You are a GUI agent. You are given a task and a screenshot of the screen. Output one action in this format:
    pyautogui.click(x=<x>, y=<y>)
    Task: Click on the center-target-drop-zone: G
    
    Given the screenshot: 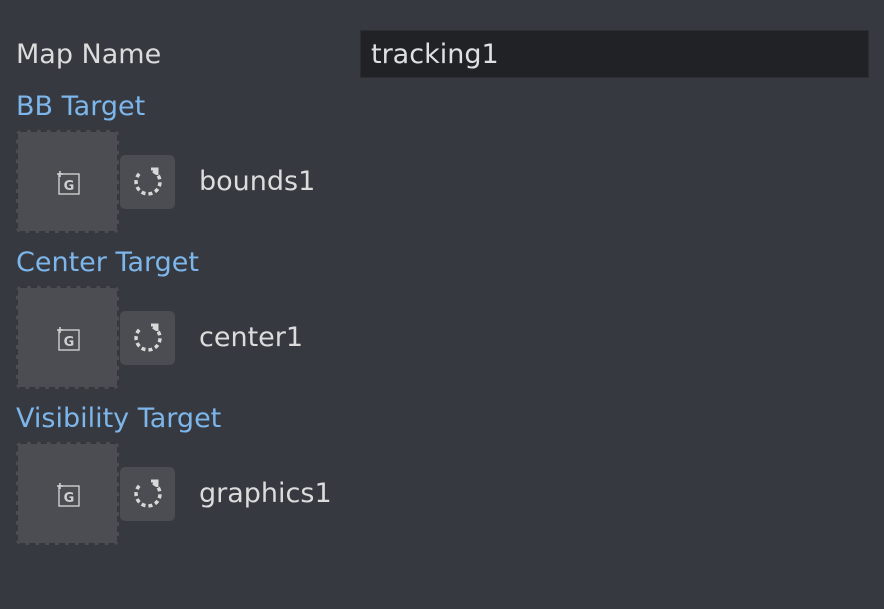 What is the action you would take?
    pyautogui.click(x=67, y=337)
    